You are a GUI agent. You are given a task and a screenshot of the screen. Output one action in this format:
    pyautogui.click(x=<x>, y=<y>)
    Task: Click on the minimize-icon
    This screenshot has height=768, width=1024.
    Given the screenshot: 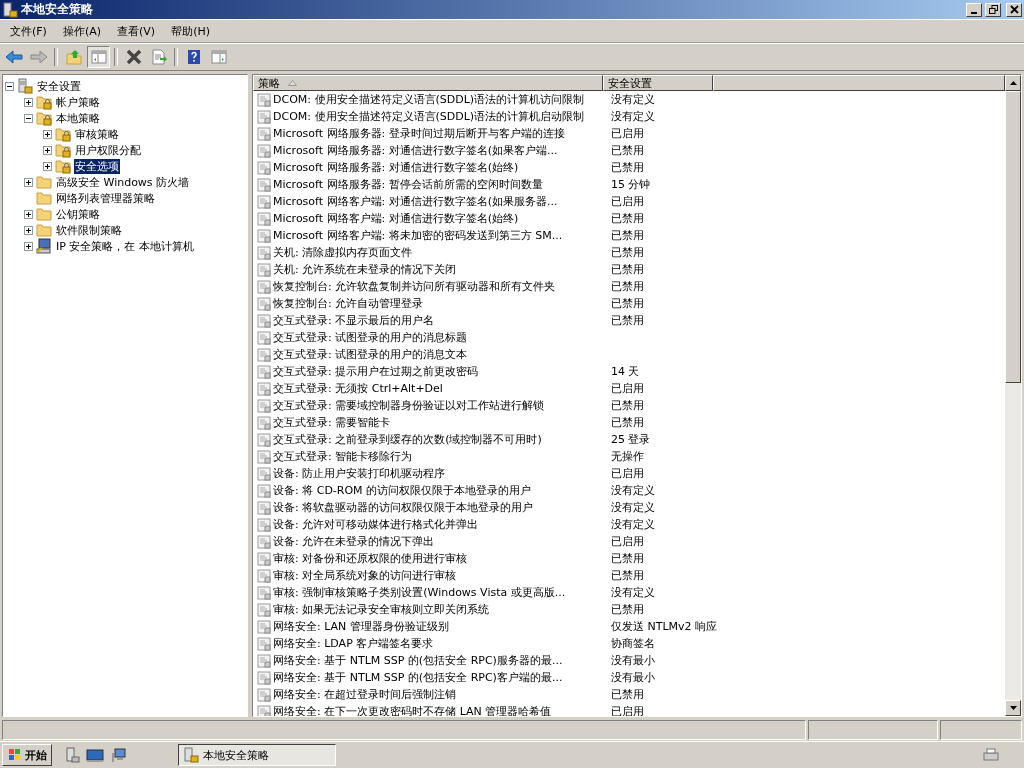 What is the action you would take?
    pyautogui.click(x=974, y=12)
    